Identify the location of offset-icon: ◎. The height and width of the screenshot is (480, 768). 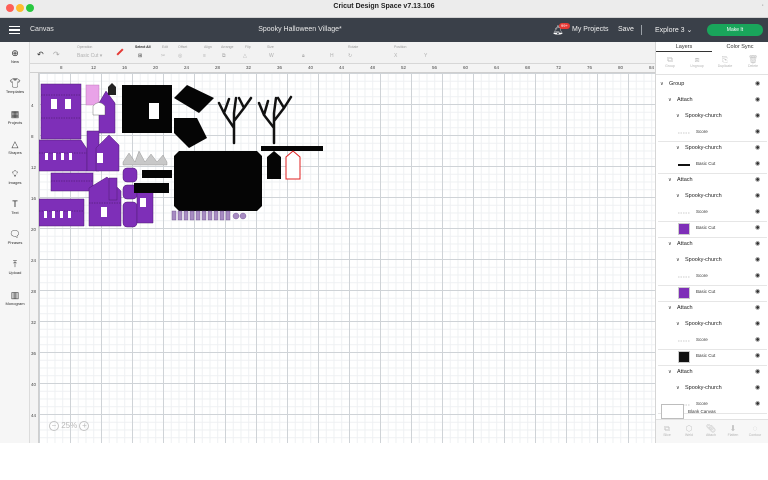
(180, 56).